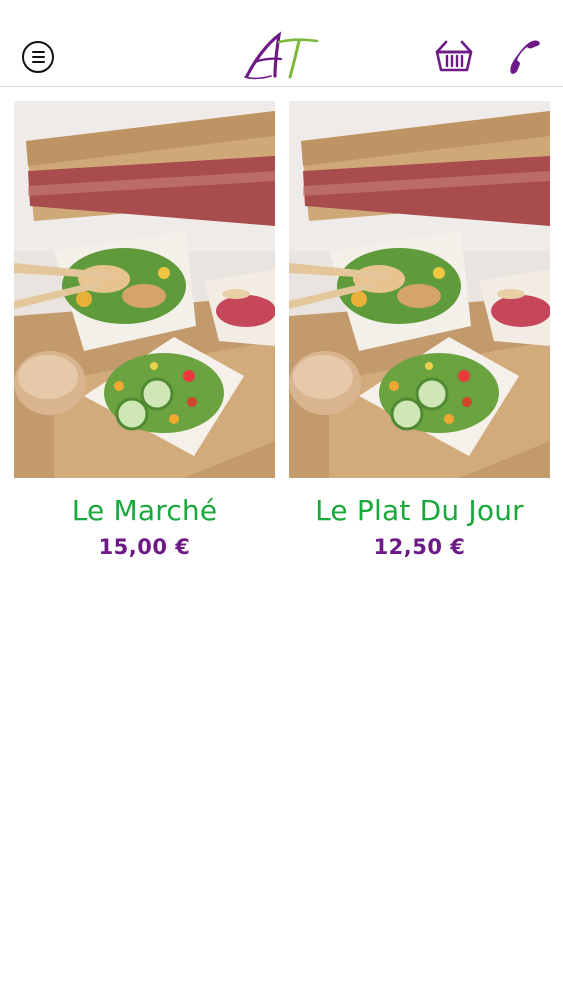  Describe the element at coordinates (419, 511) in the screenshot. I see `product-name: Le Plat Du Jour` at that location.